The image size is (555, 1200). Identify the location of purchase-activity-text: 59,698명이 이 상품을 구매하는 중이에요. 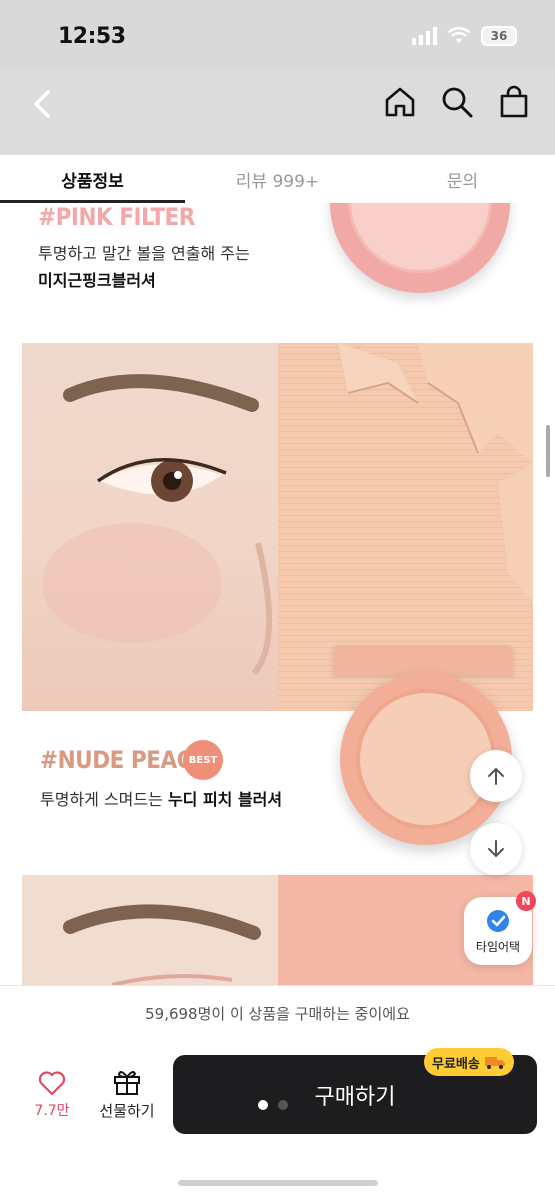
(277, 1013).